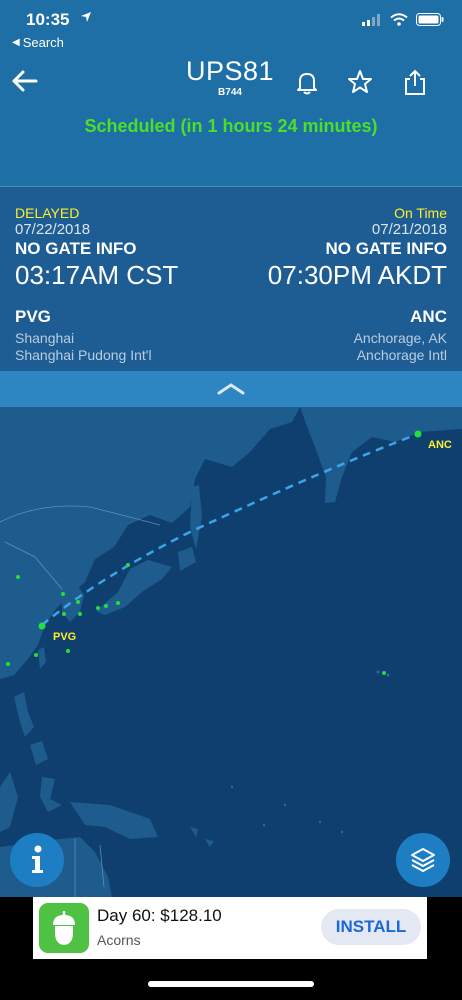  I want to click on ad-card: Day 60: $128.10 Acorns INSTALL, so click(230, 928).